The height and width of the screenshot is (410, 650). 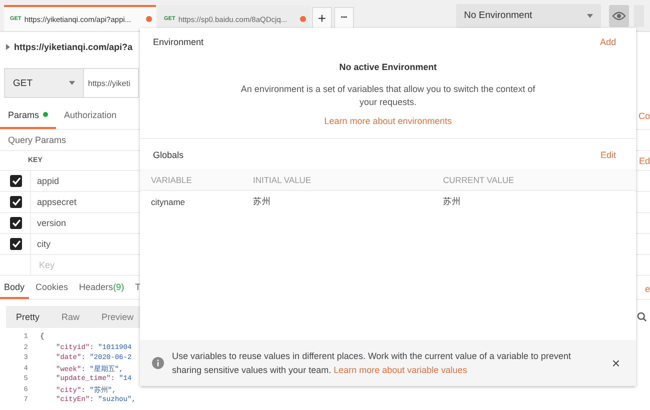 I want to click on request-section-tab: Params, so click(x=28, y=115).